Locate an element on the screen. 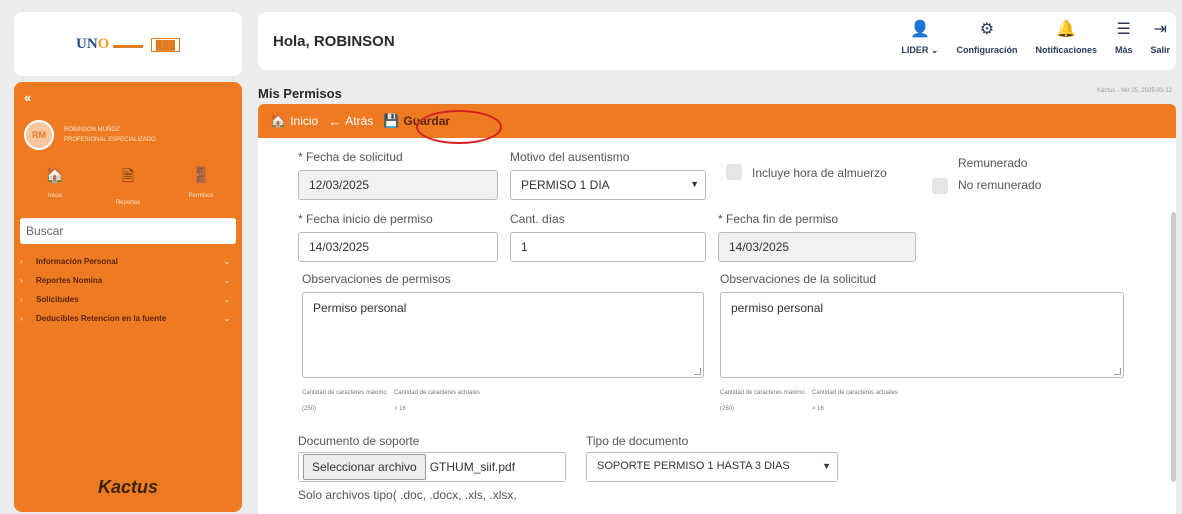 This screenshot has width=1182, height=514. quick-link-permisos: 🚪 Permisos is located at coordinates (201, 187).